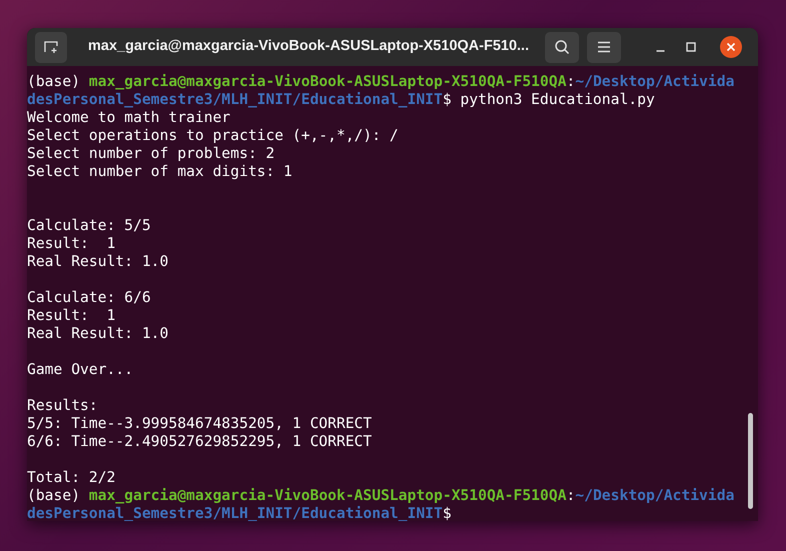  I want to click on terminal-line: Calculate: 6/6, so click(89, 298).